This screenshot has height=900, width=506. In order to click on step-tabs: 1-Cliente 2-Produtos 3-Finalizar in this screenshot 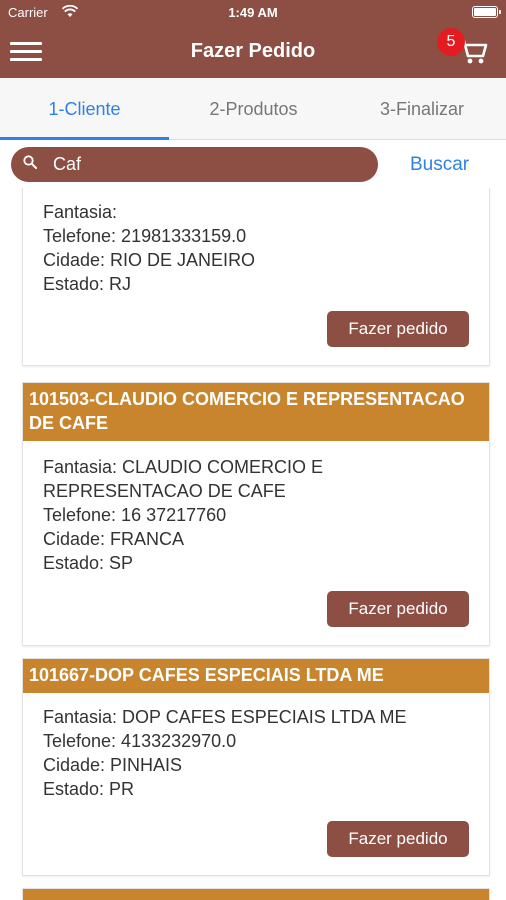, I will do `click(253, 109)`.